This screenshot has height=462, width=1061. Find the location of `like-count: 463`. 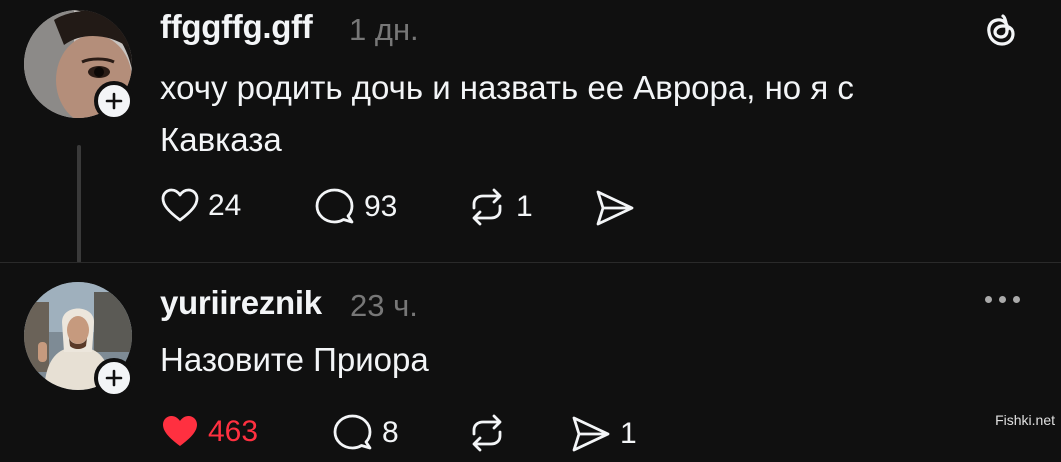

like-count: 463 is located at coordinates (233, 431).